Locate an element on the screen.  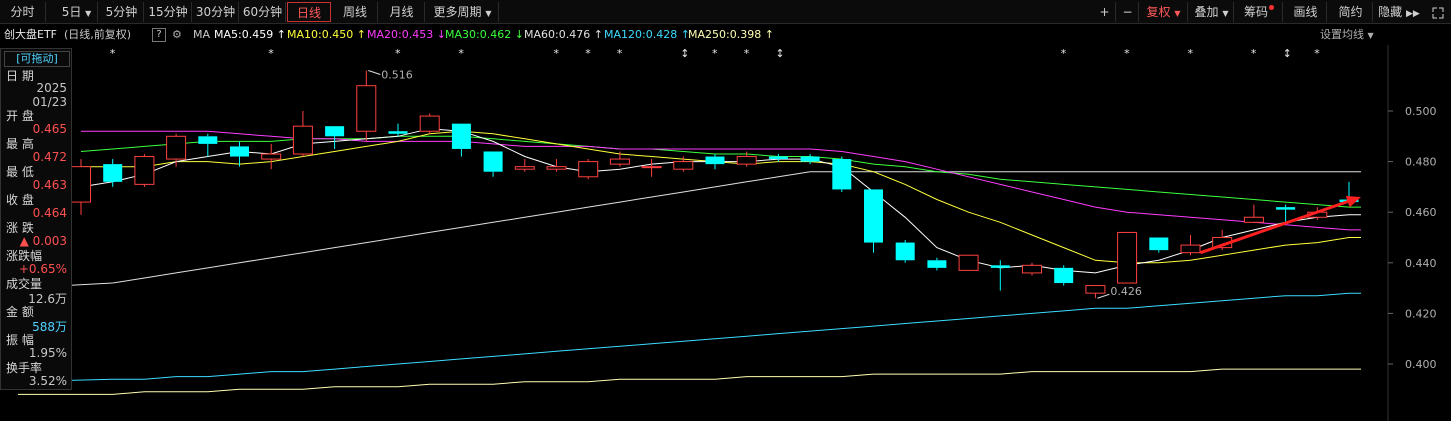
period-fenshi: 分时 is located at coordinates (23, 12).